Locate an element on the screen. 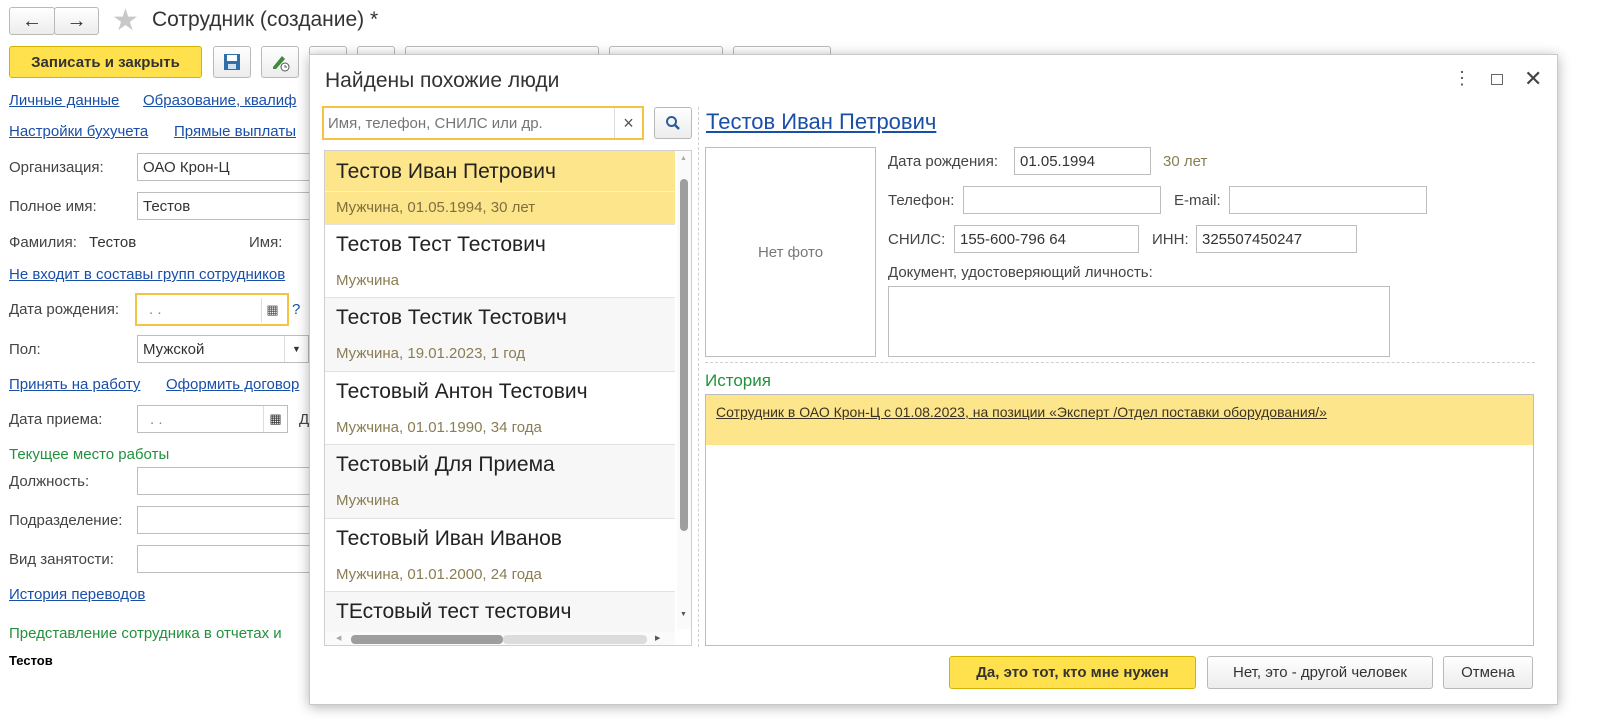  list-item: Тестов Тест Тестович Мужчина is located at coordinates (500, 261).